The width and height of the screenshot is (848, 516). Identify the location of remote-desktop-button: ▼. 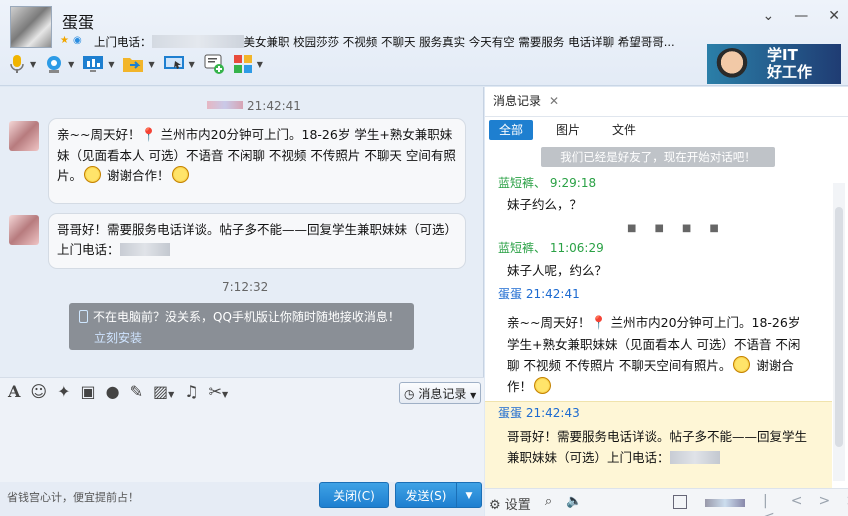
(179, 64).